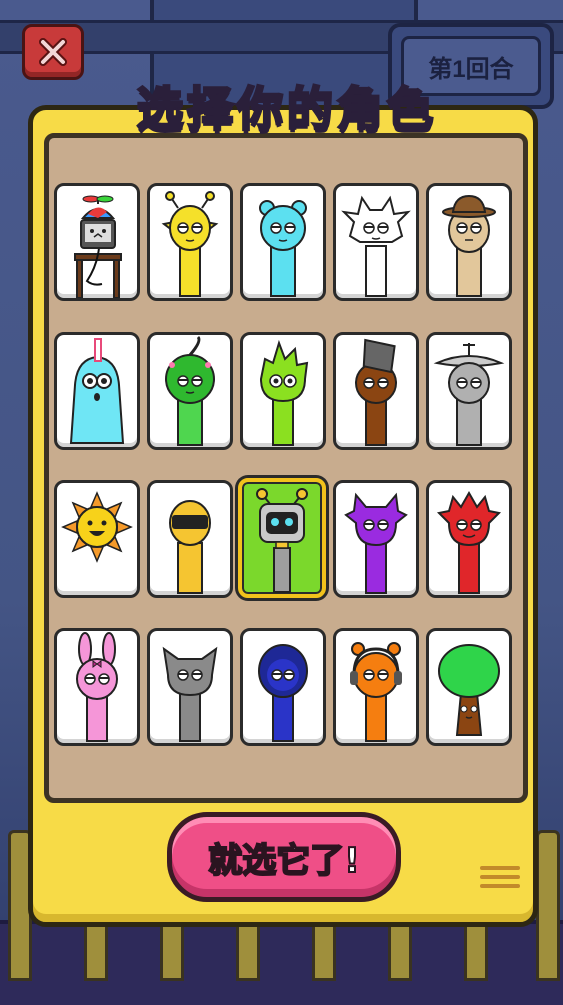  I want to click on pink-bunny-icon, so click(97, 687).